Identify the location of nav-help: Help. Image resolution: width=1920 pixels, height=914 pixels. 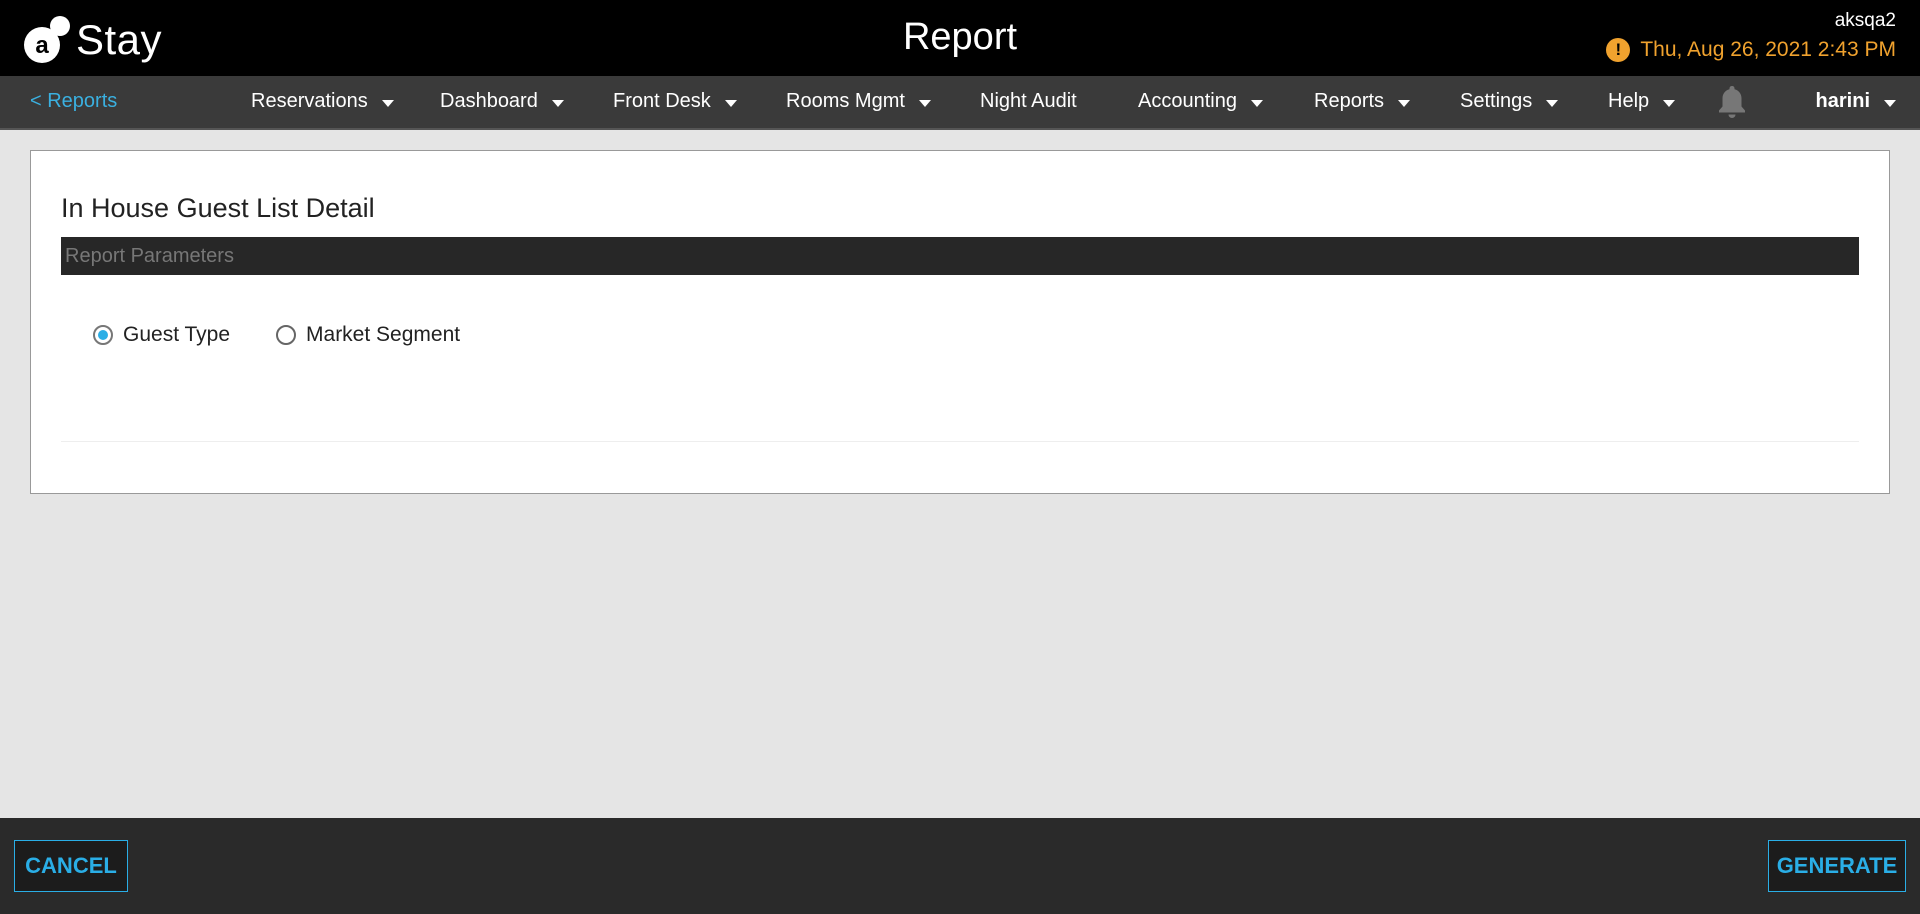
(1642, 101).